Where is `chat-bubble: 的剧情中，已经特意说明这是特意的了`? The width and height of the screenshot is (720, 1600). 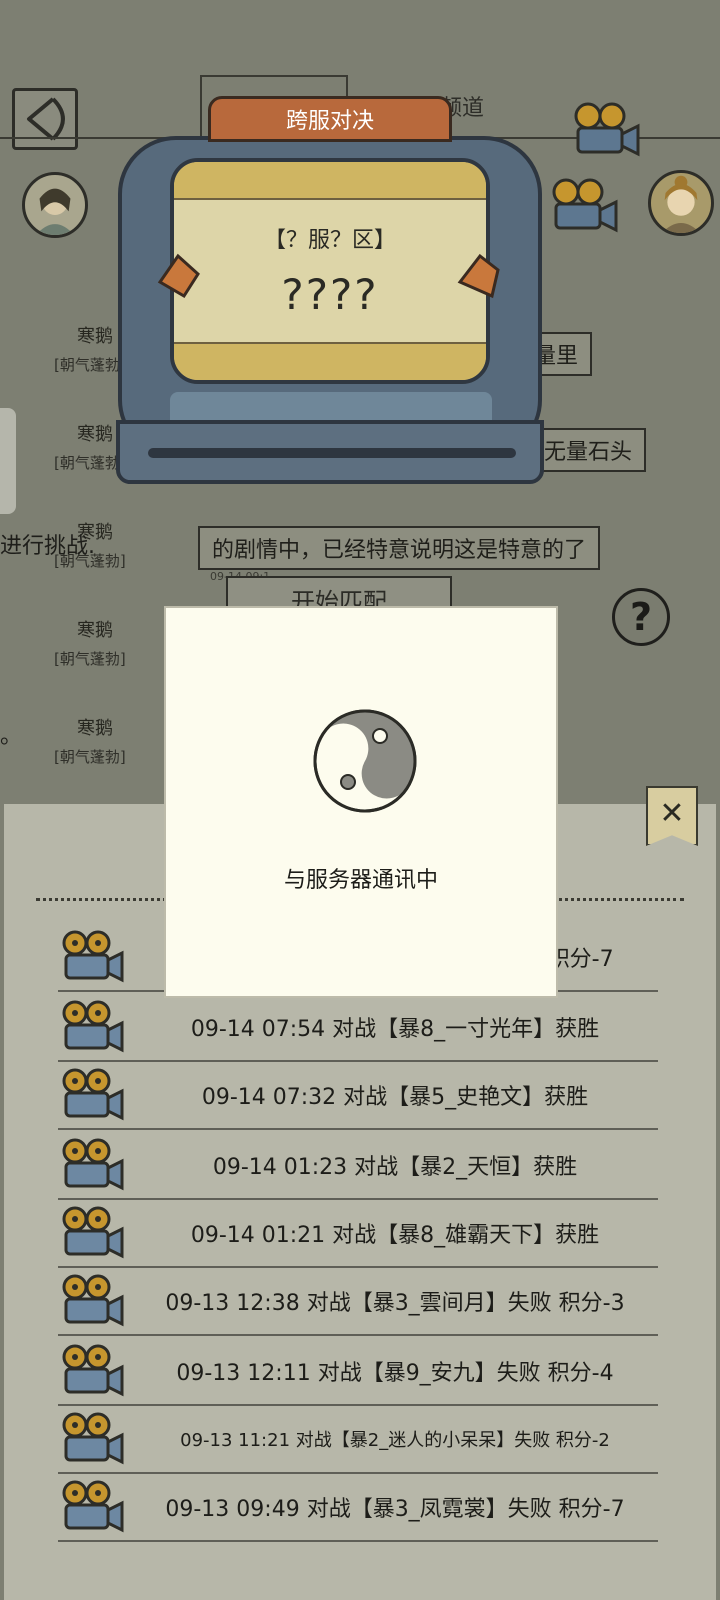
chat-bubble: 的剧情中，已经特意说明这是特意的了 is located at coordinates (399, 548).